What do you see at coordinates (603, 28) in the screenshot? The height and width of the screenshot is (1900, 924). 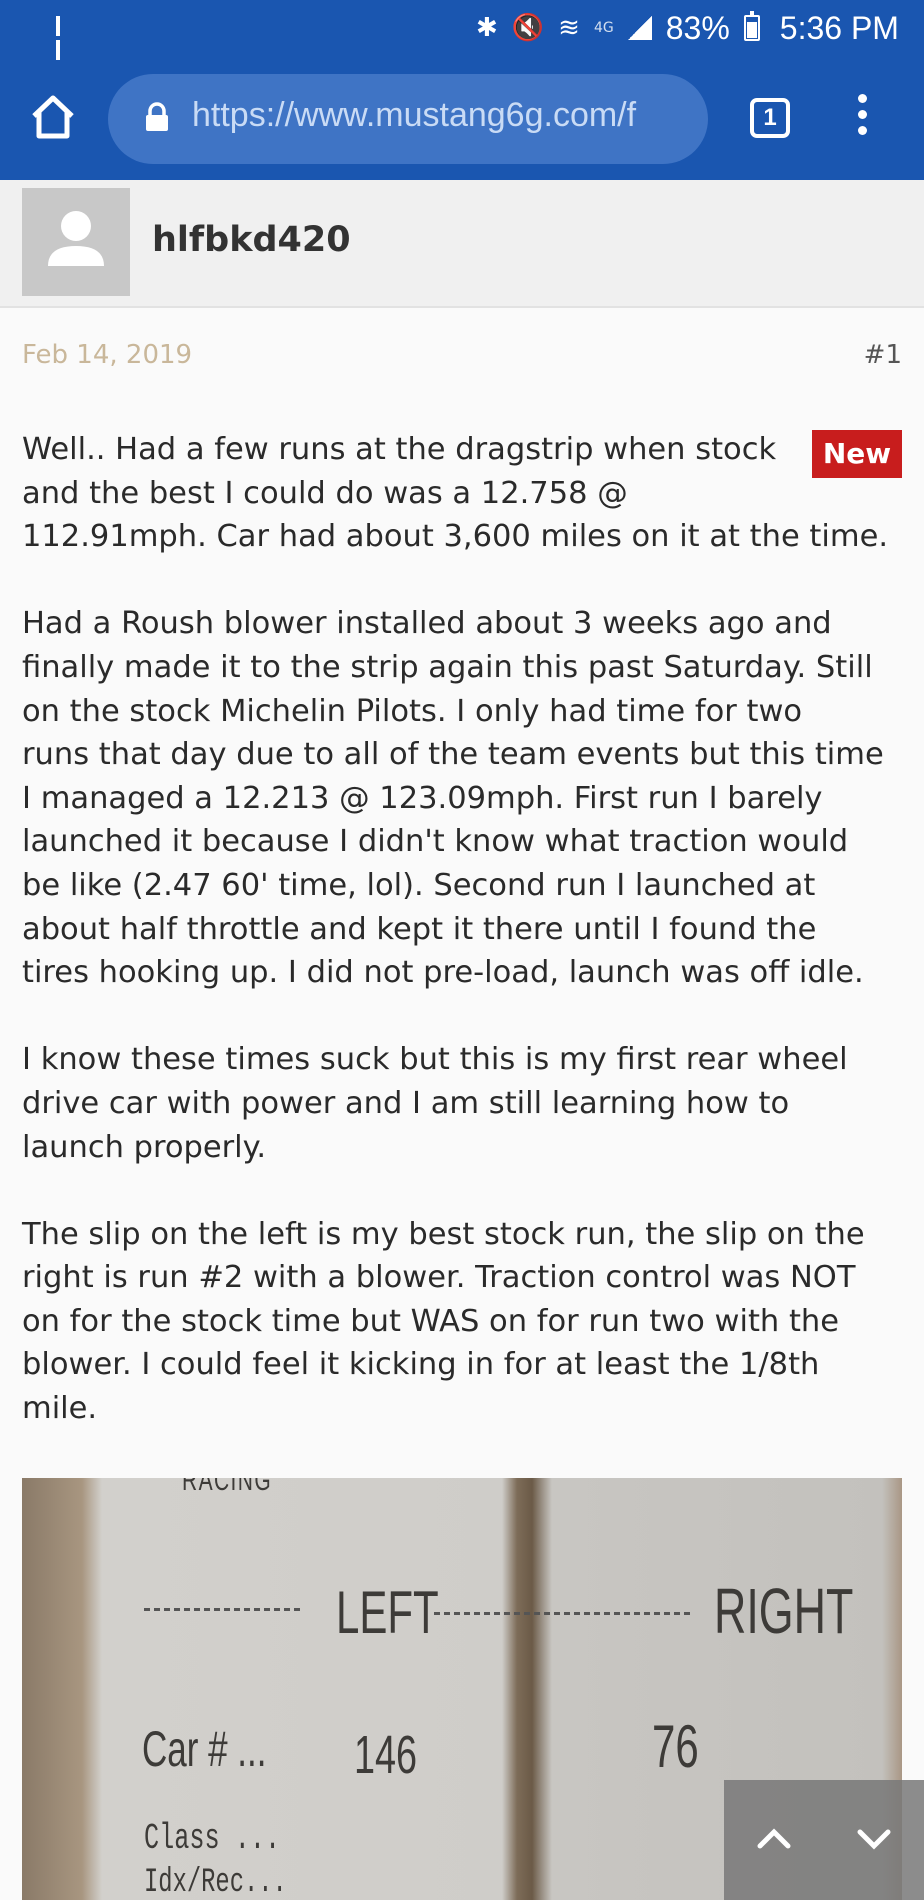 I see `network-type: 4G` at bounding box center [603, 28].